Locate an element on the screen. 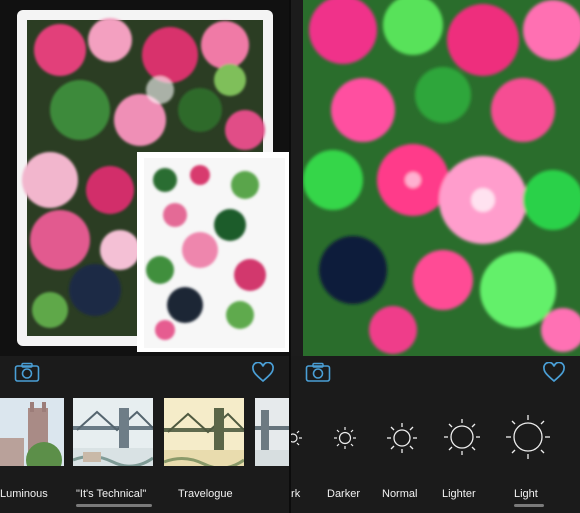  brightness-label-lighter: Lighter is located at coordinates (459, 494).